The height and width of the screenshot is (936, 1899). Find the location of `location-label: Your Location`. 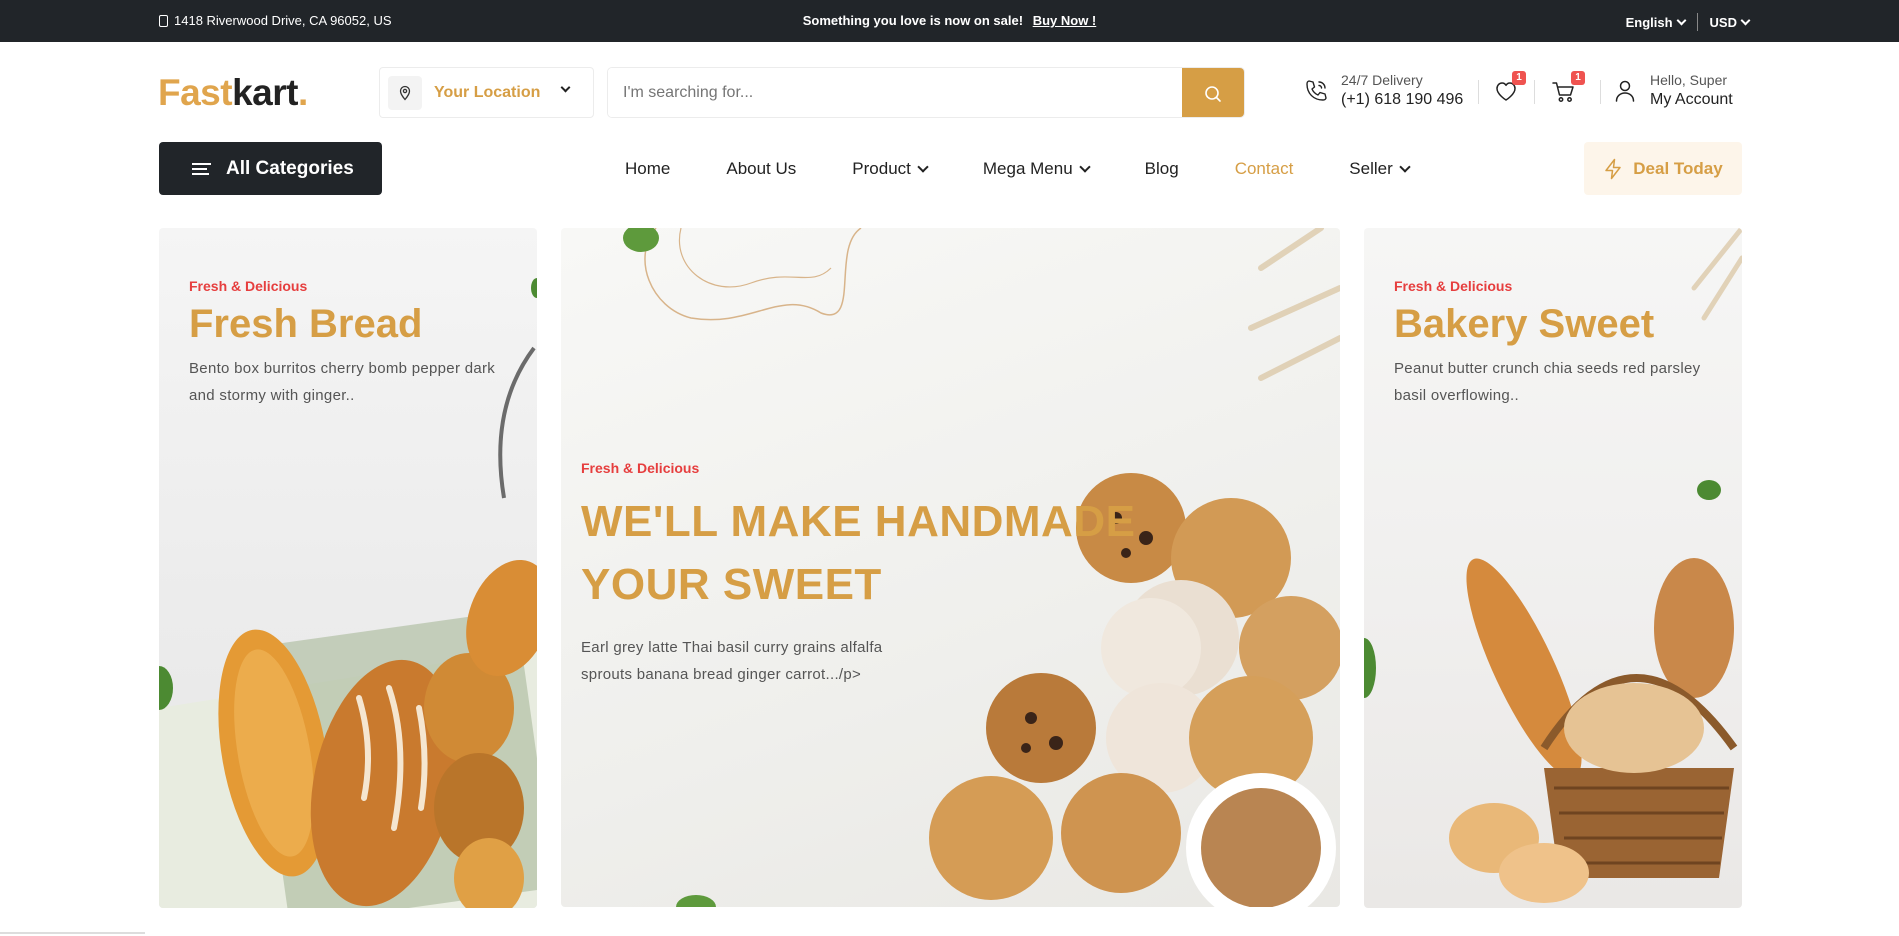

location-label: Your Location is located at coordinates (487, 92).